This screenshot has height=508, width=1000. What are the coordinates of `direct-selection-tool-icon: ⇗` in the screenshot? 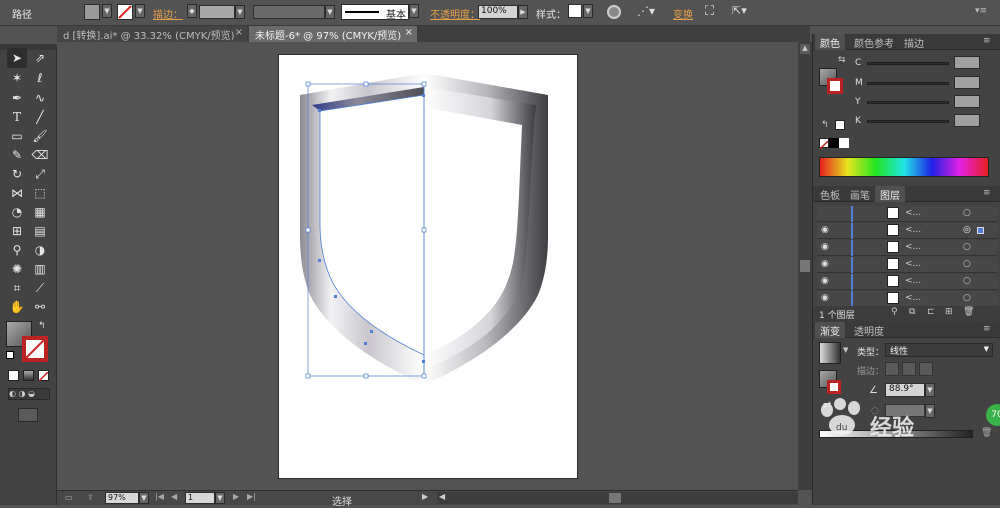 It's located at (40, 58).